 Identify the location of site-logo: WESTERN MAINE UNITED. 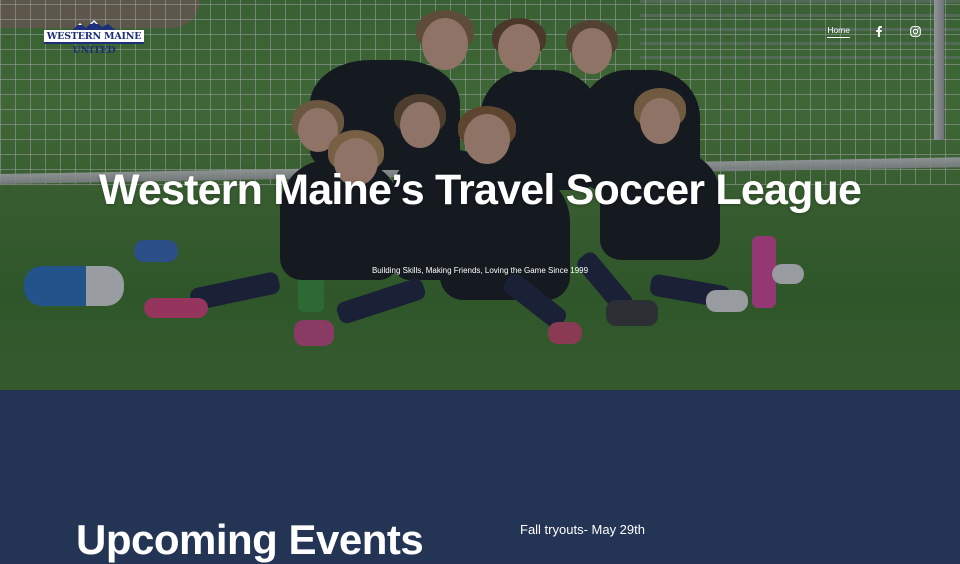
(94, 38).